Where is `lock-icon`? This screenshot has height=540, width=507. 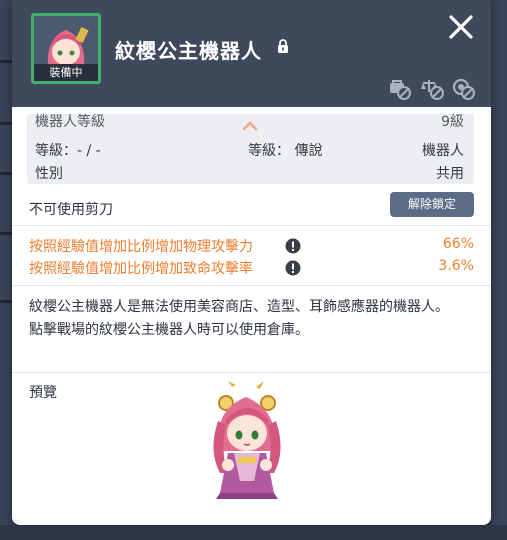 lock-icon is located at coordinates (283, 46).